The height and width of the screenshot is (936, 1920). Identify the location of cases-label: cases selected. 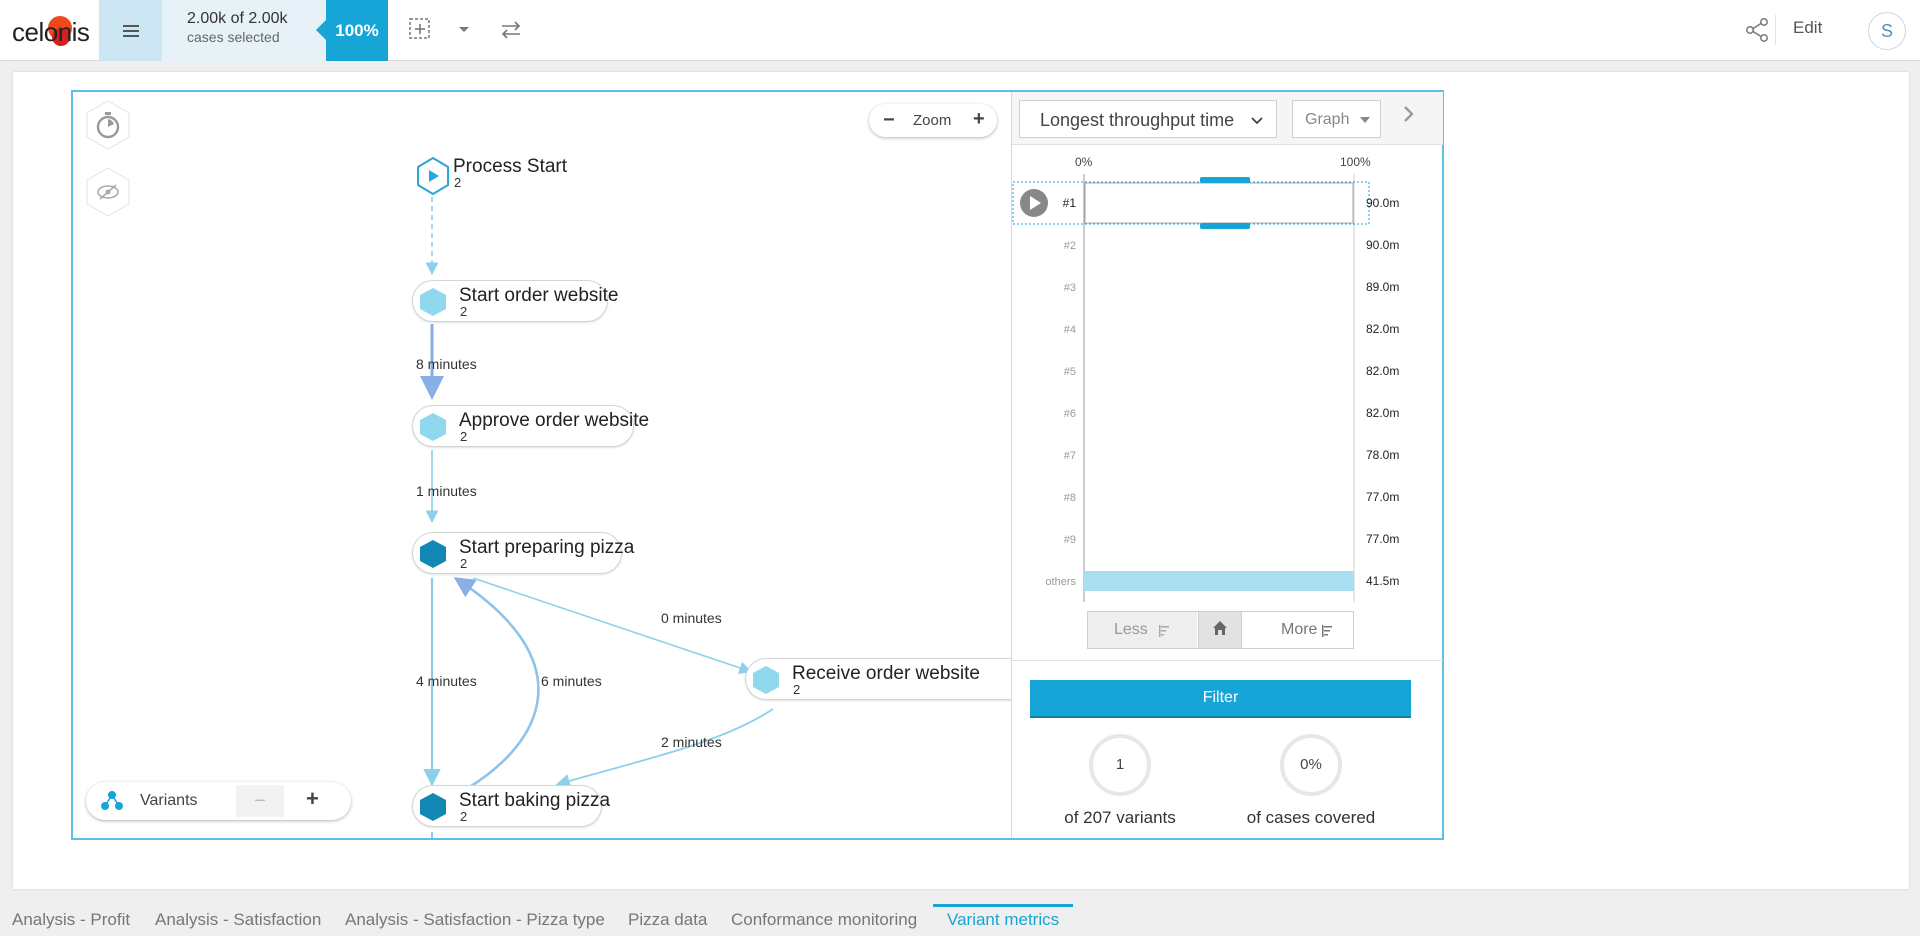
(233, 37).